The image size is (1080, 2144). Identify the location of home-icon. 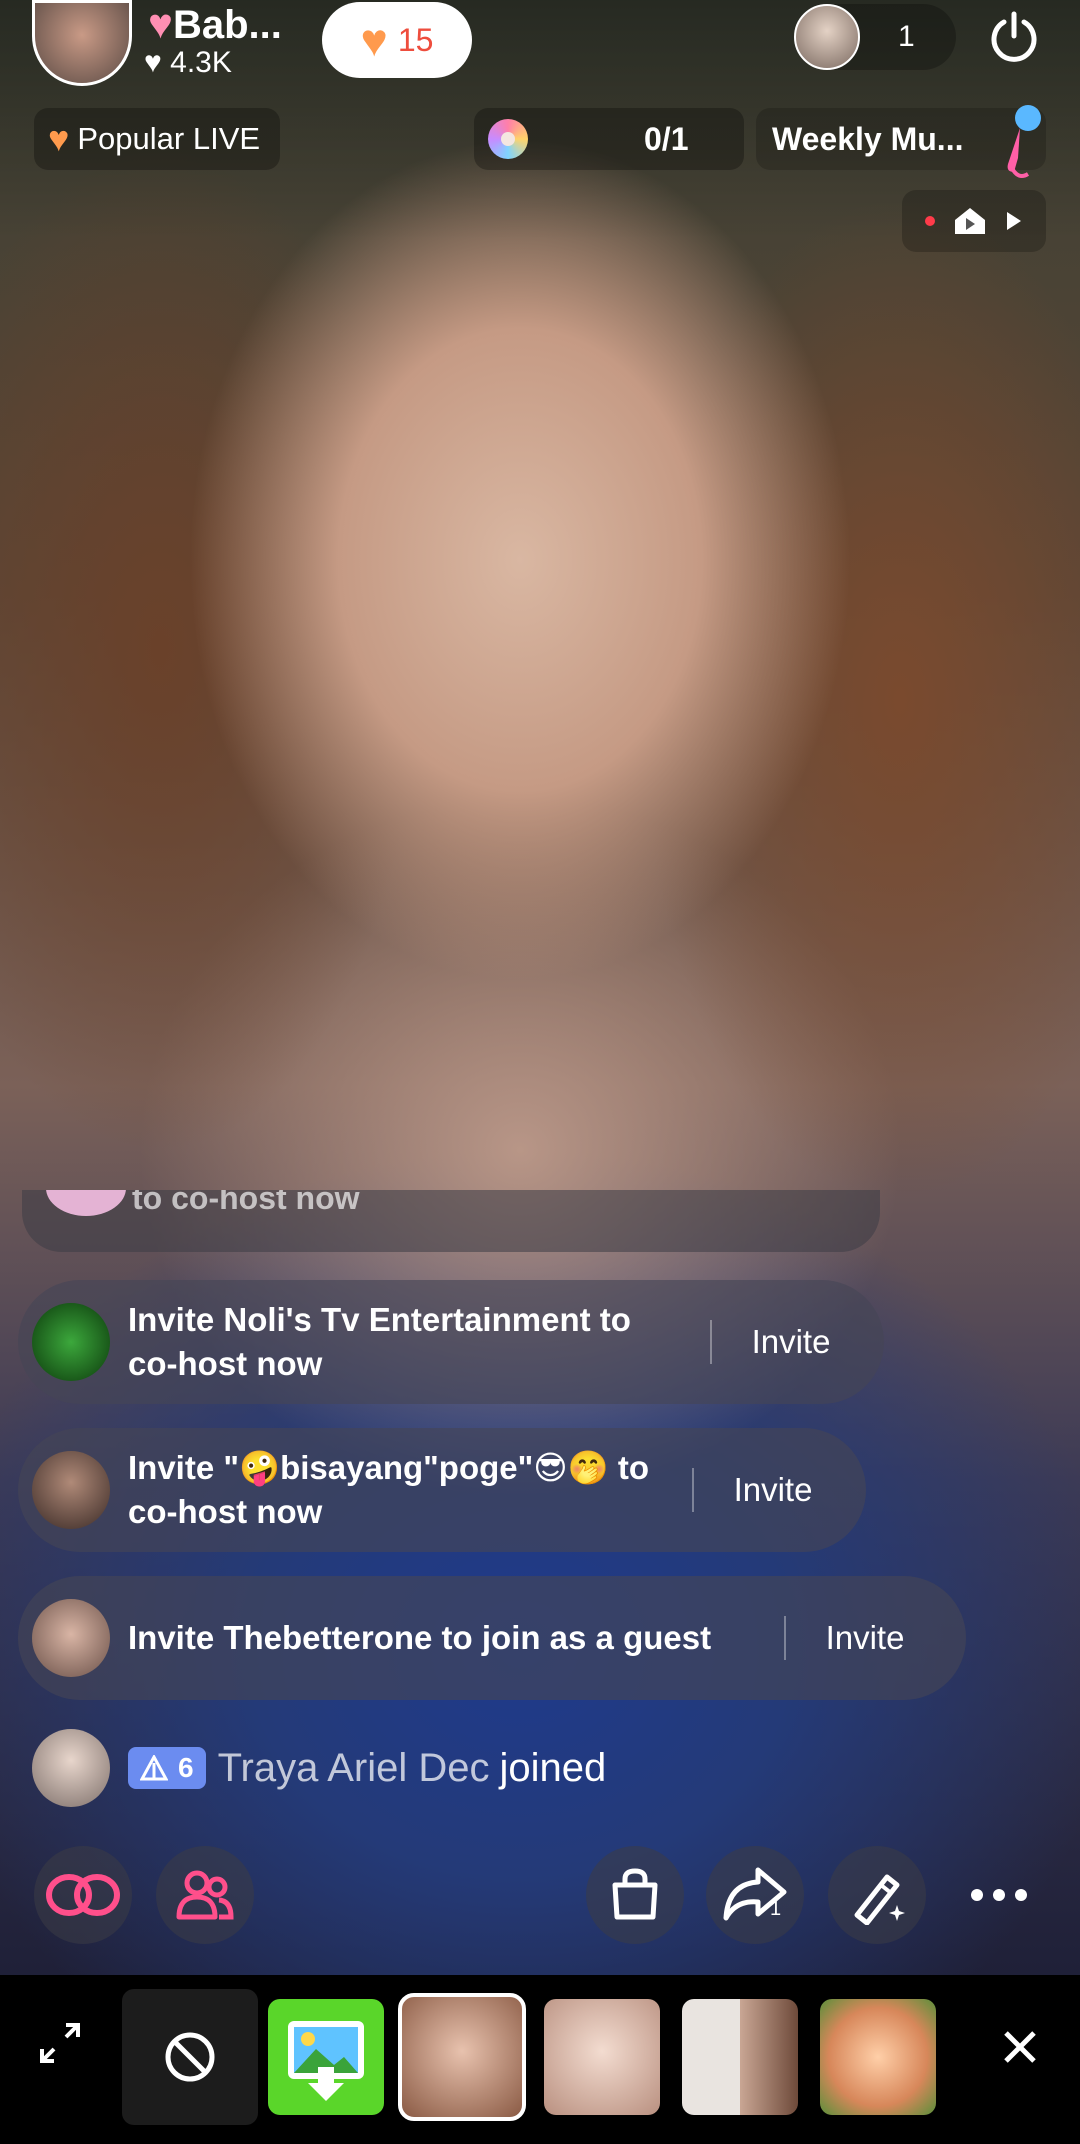
(970, 221).